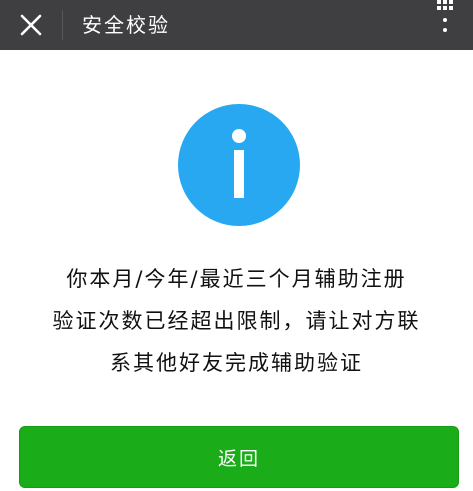  I want to click on close-icon, so click(31, 25).